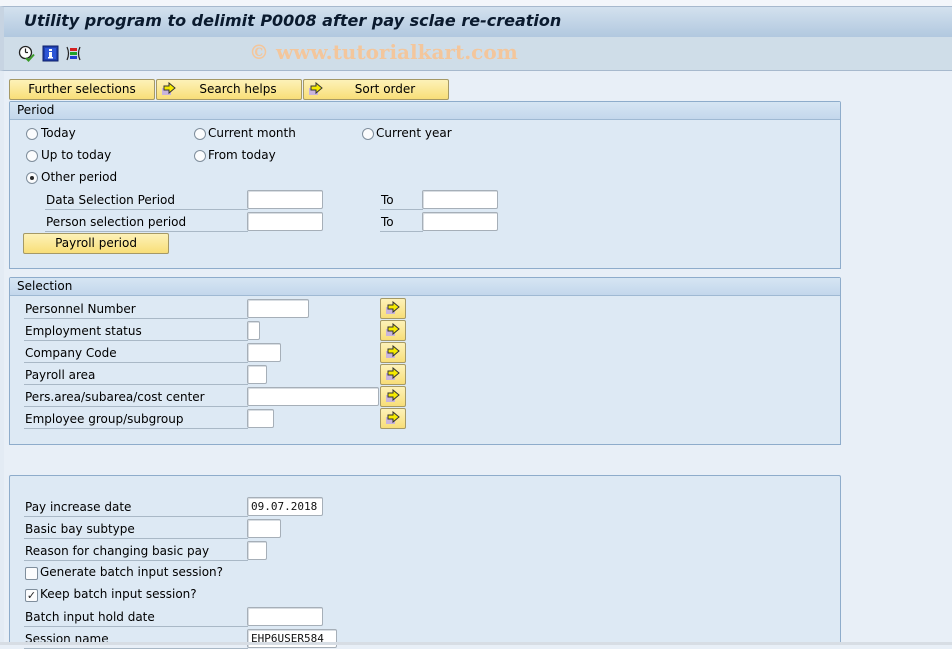  I want to click on reason-changing-basic-pay-label: Reason for changing basic pay, so click(136, 551).